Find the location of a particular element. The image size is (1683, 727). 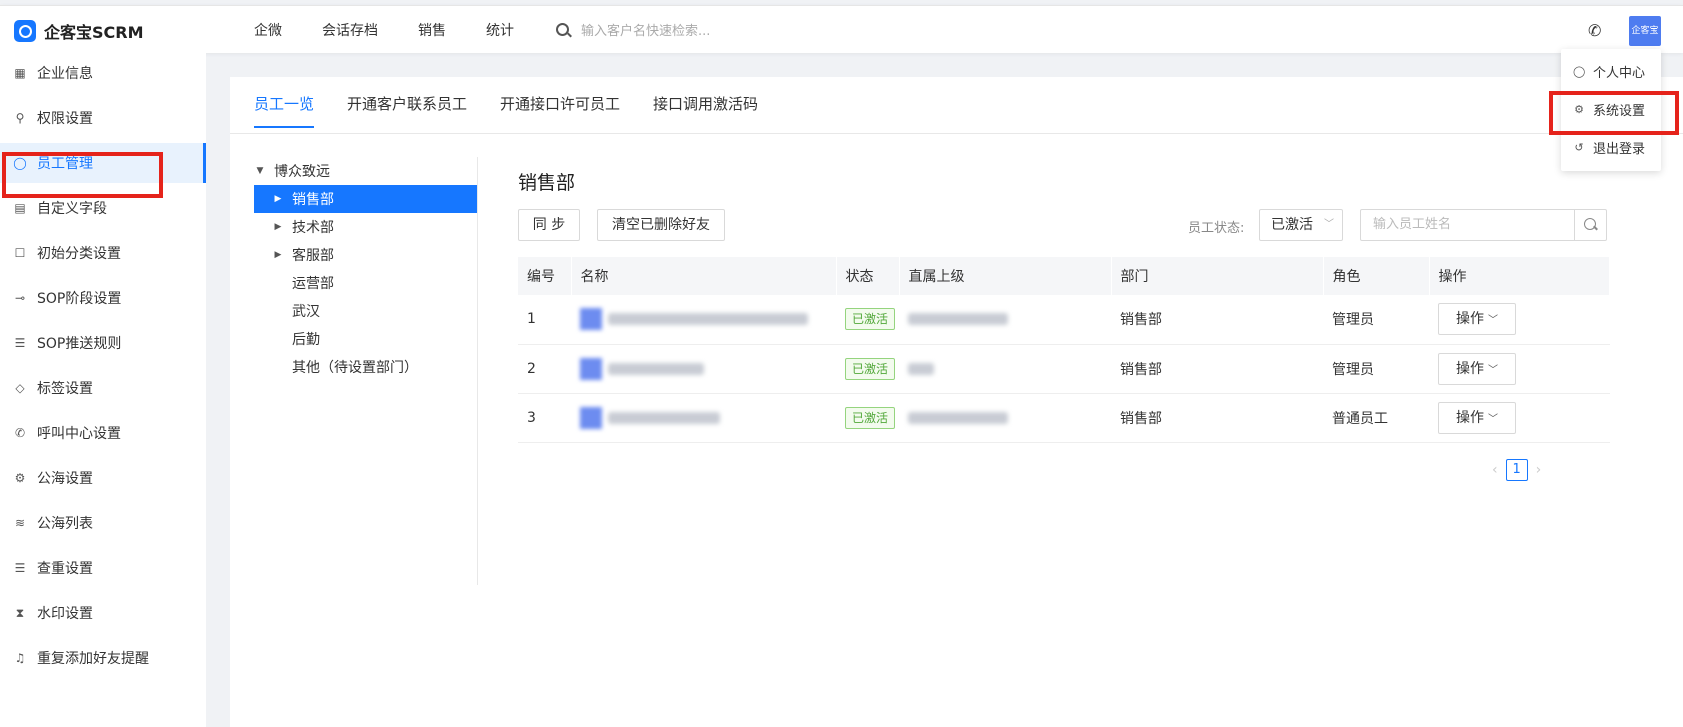

sidebar-item-sop-stage: ⊸ SOP阶段设置 is located at coordinates (103, 298).